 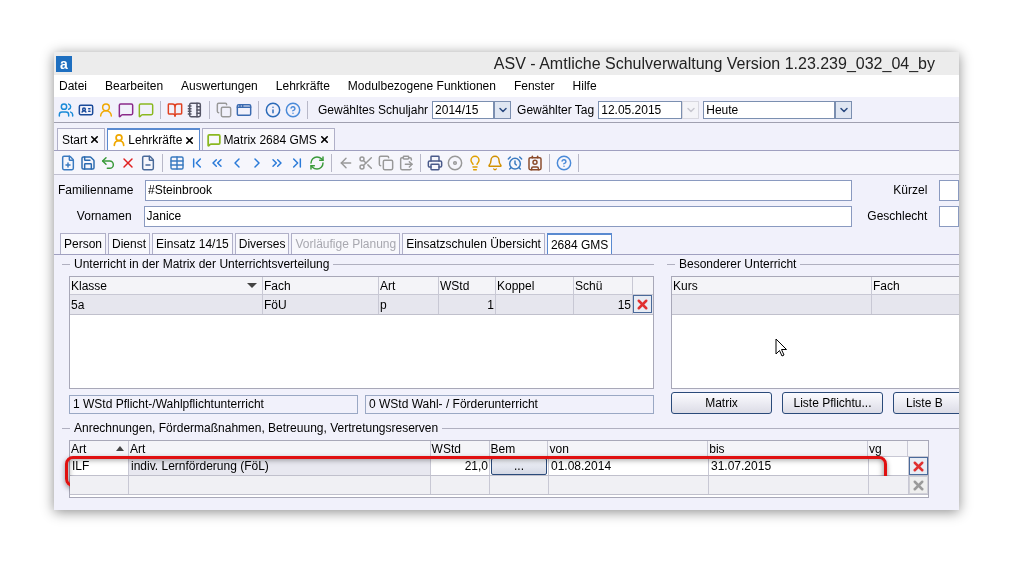 I want to click on list-button: Matrix, so click(x=721, y=403).